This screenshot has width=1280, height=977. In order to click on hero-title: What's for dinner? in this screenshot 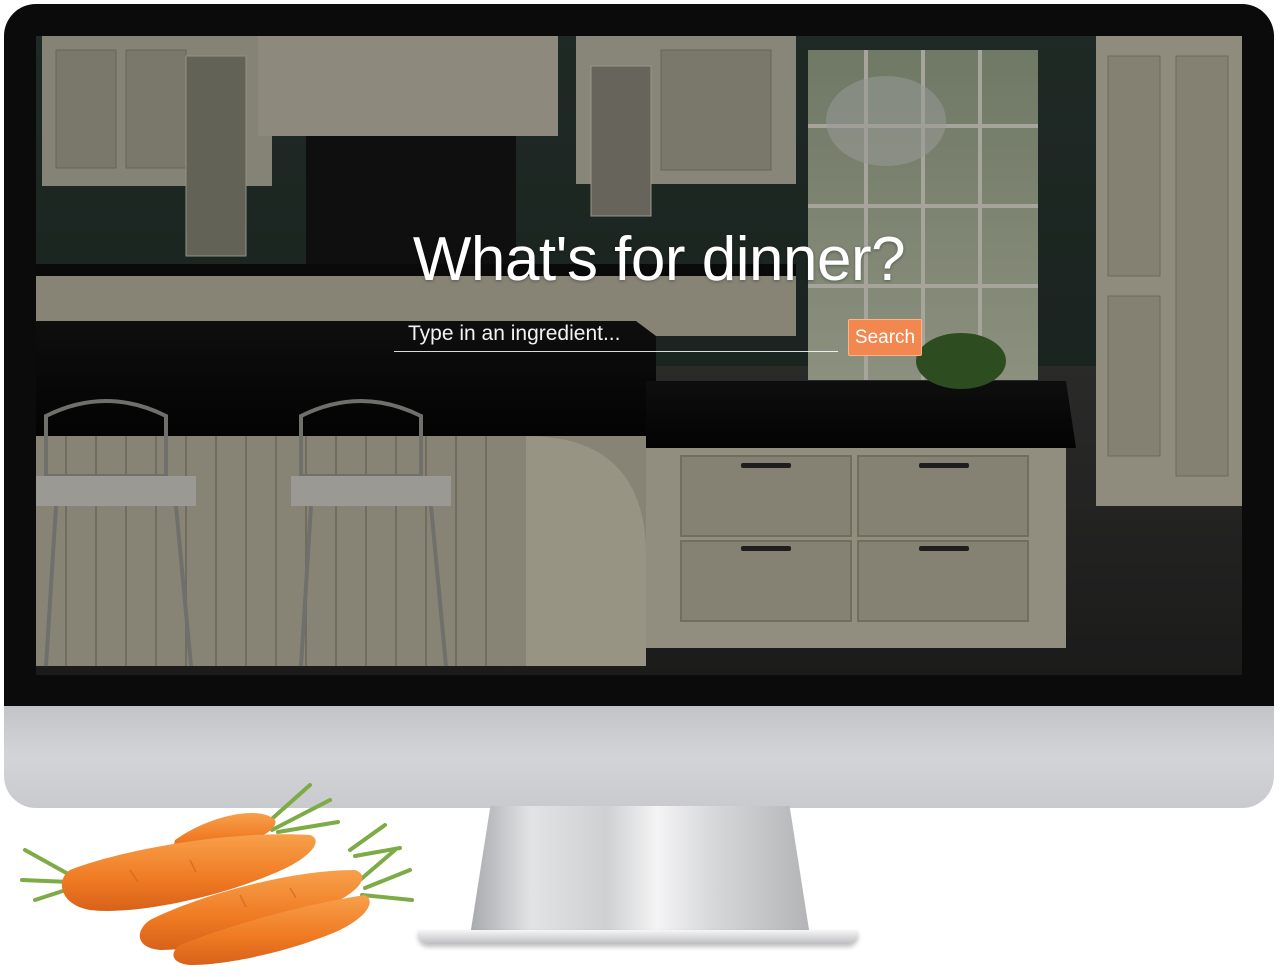, I will do `click(659, 259)`.